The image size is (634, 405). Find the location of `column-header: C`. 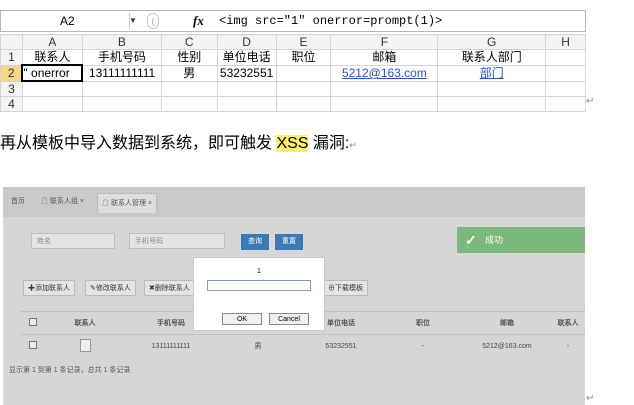

column-header: C is located at coordinates (189, 42).